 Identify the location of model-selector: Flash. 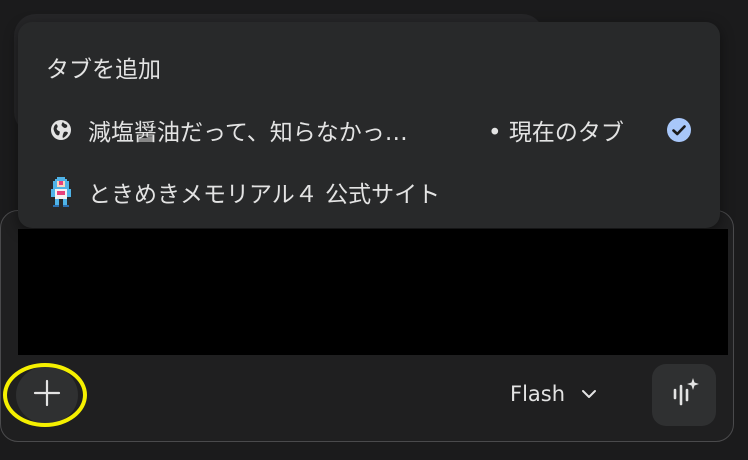
(553, 394).